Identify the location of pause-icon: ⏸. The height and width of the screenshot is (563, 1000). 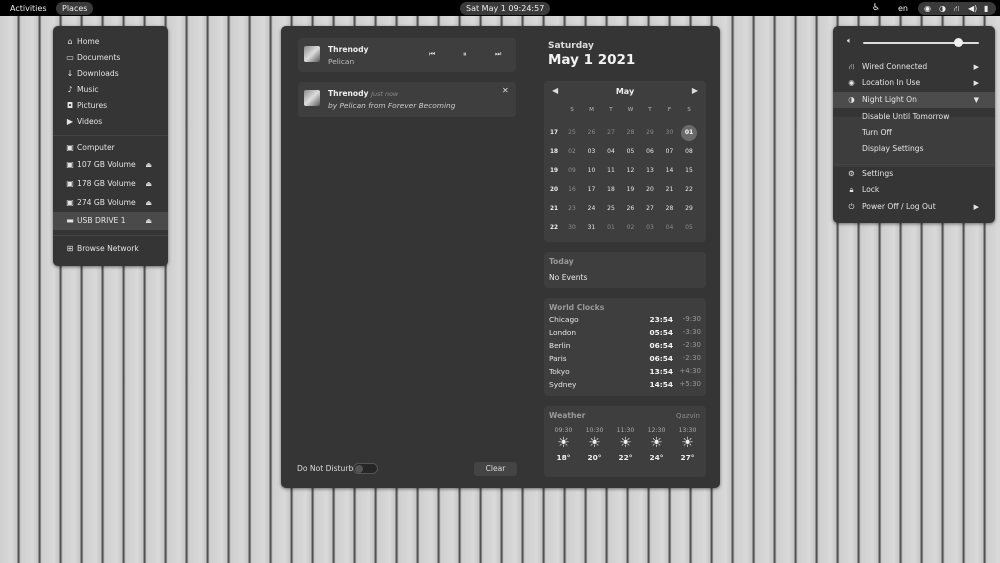
(465, 54).